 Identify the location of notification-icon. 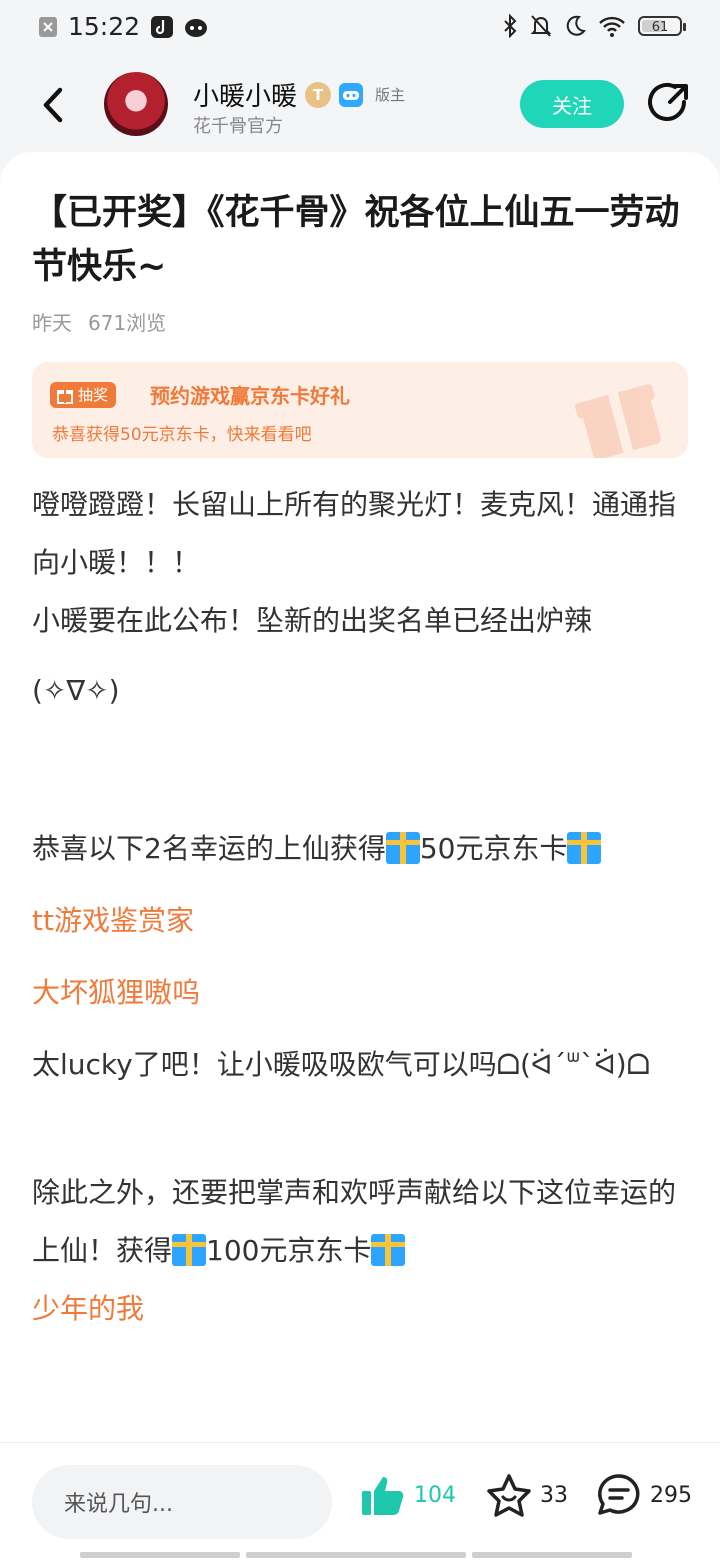
(48, 26).